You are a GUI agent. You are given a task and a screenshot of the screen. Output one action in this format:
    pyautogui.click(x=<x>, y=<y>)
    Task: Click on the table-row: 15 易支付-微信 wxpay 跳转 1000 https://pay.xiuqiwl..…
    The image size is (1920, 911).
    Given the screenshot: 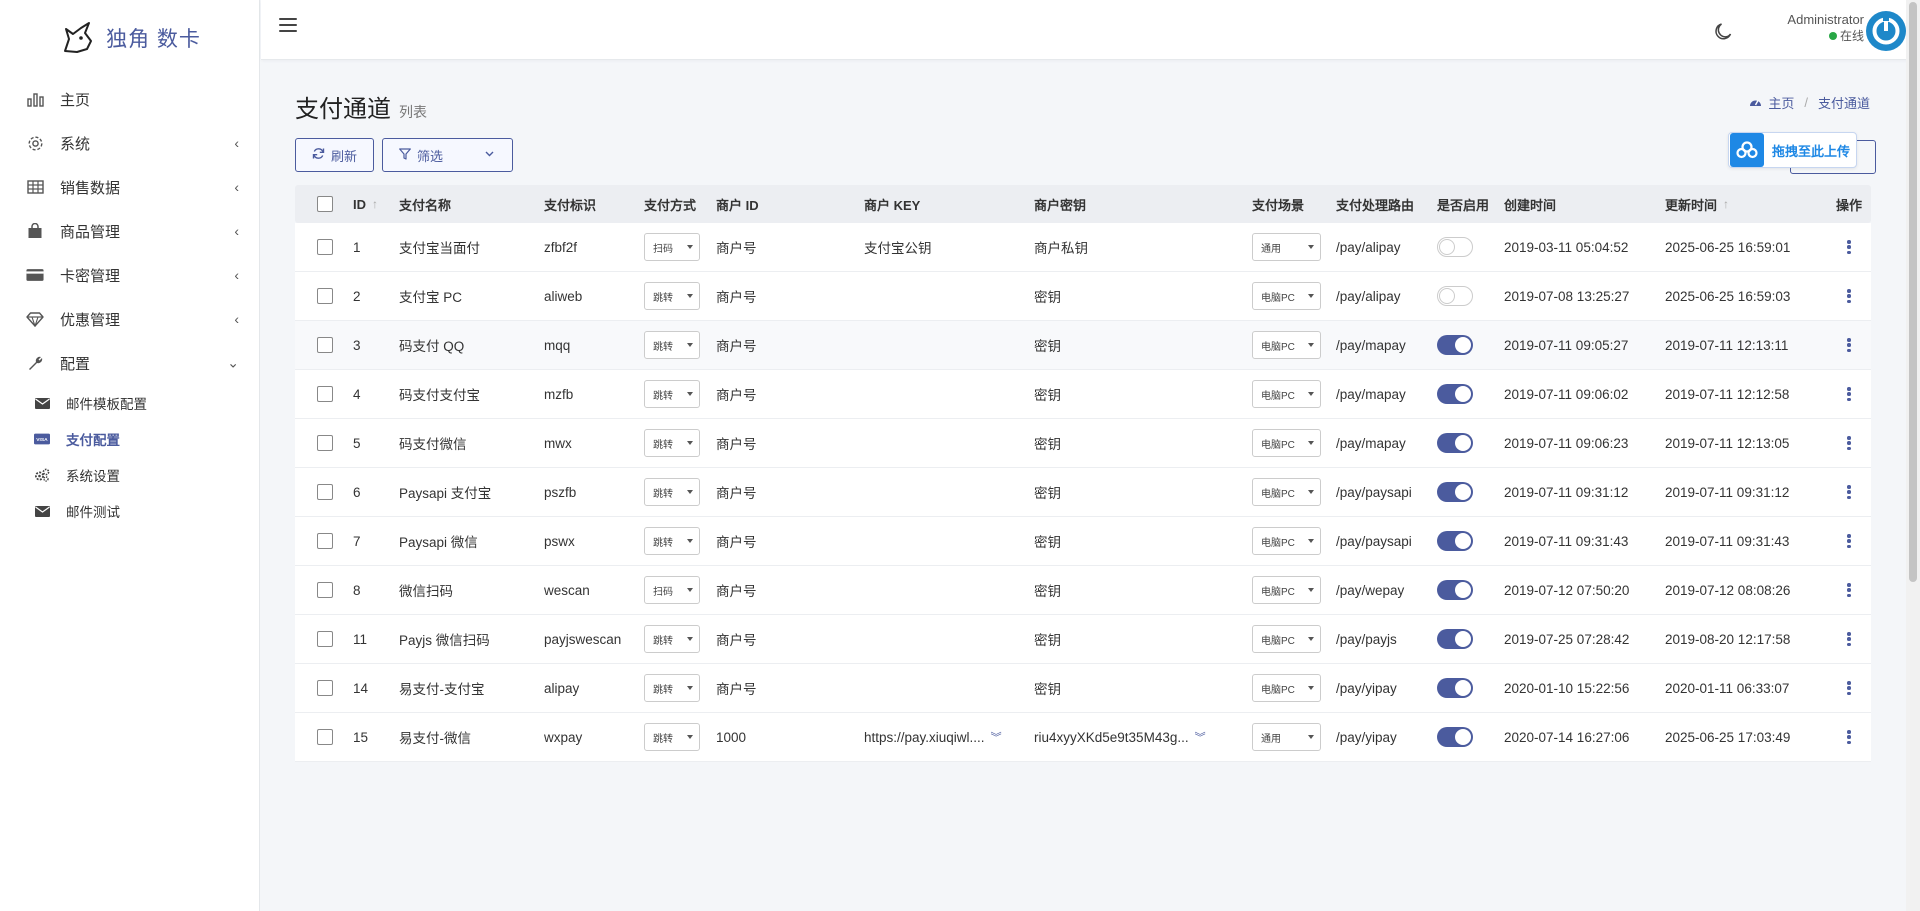 What is the action you would take?
    pyautogui.click(x=1083, y=737)
    